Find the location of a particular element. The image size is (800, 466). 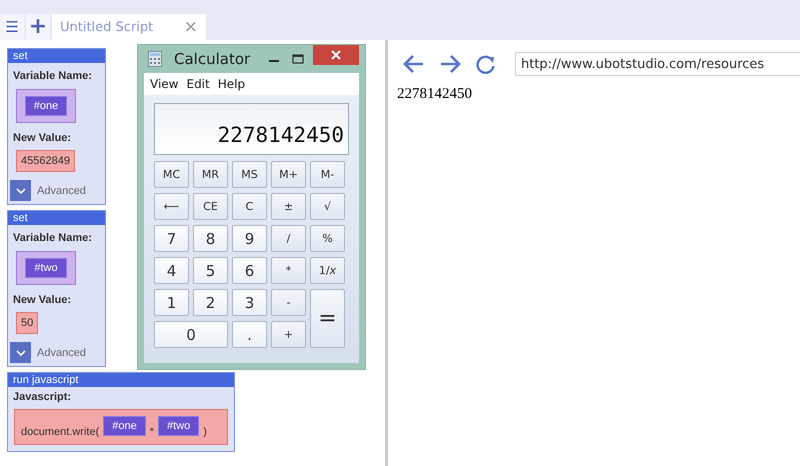

field-label: Javascript: is located at coordinates (42, 397).